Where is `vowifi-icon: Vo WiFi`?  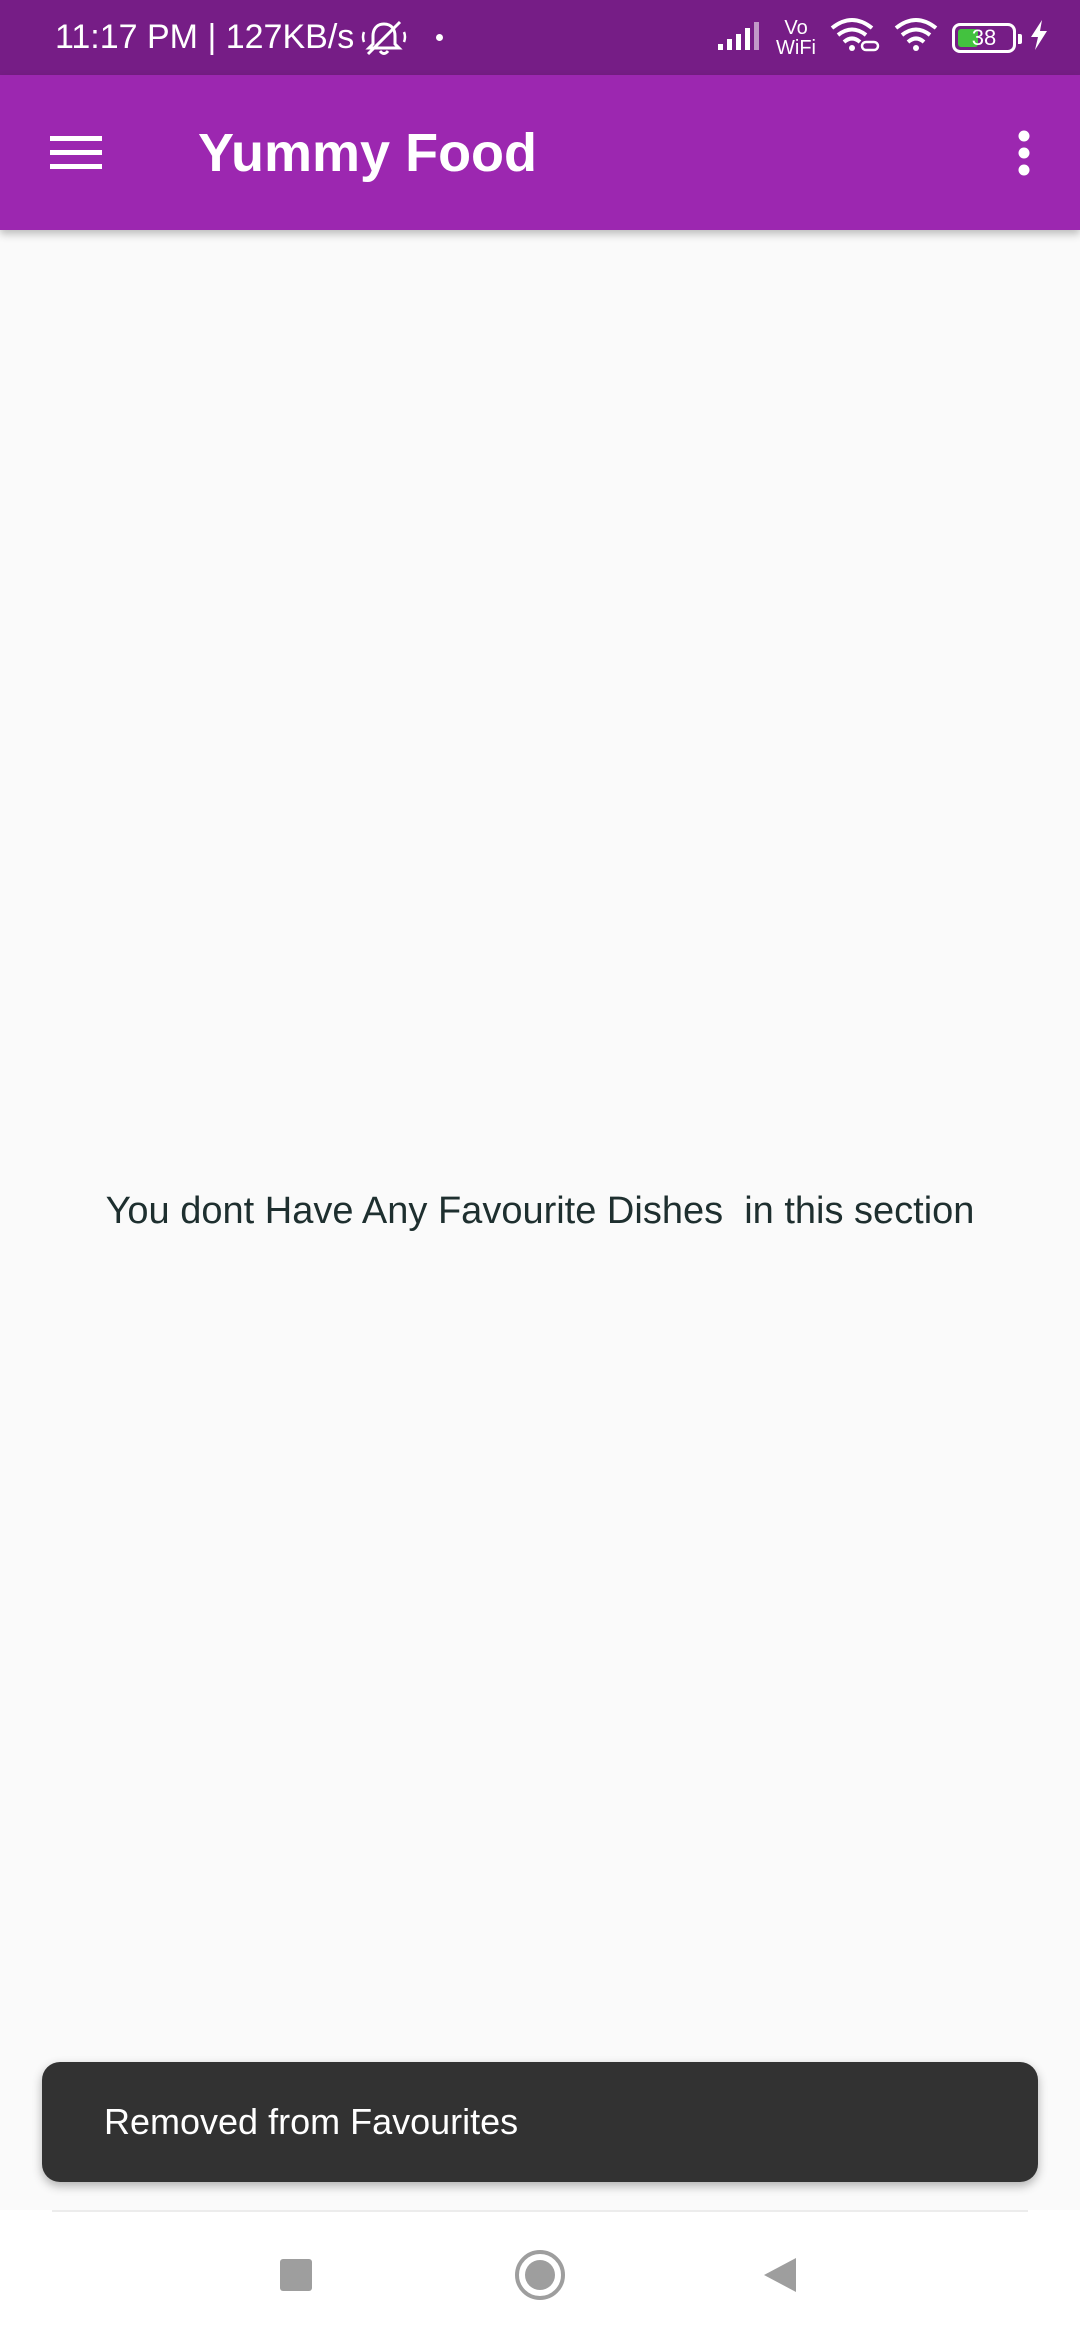 vowifi-icon: Vo WiFi is located at coordinates (796, 38).